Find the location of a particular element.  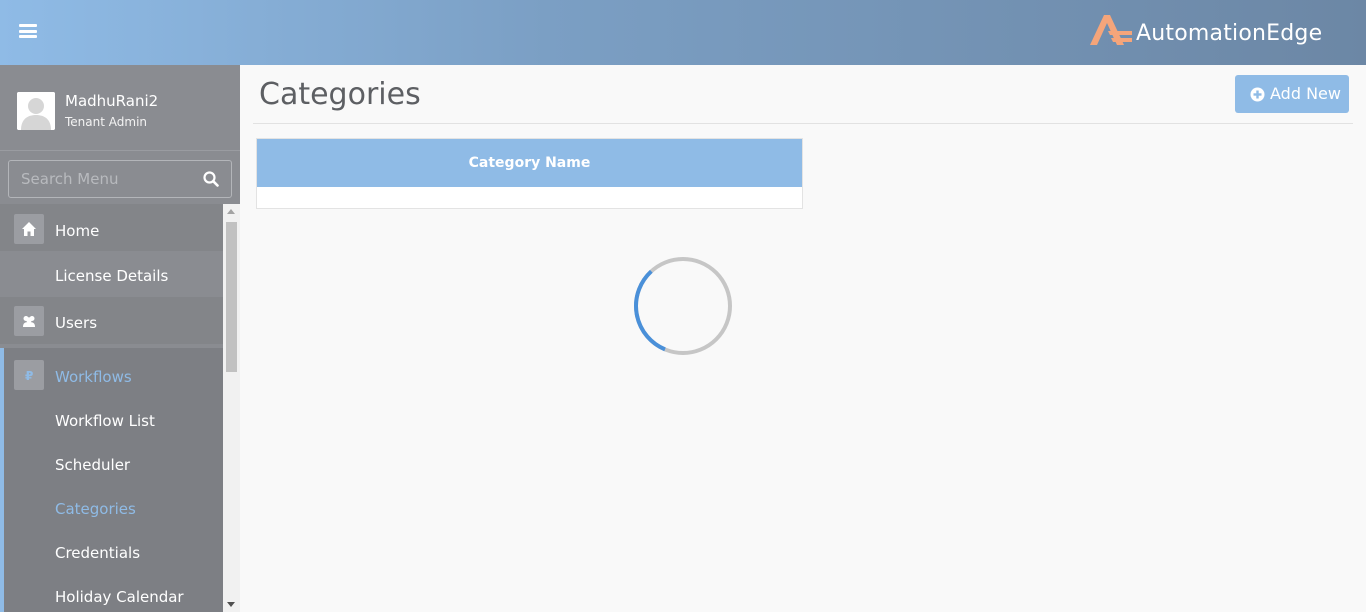

sidebar-item-label: Home is located at coordinates (77, 231).